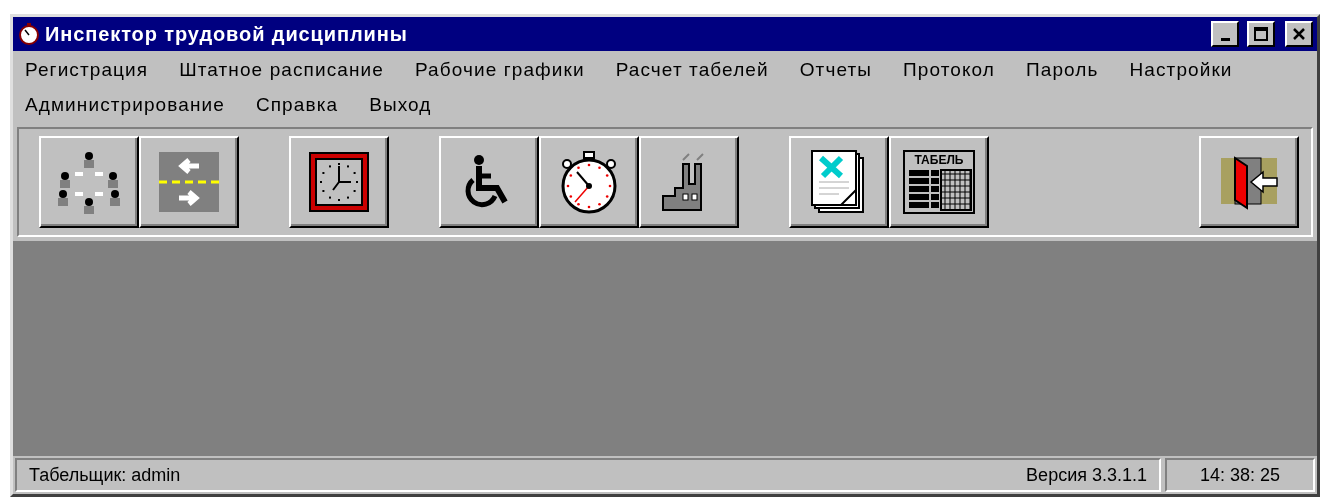 The height and width of the screenshot is (501, 1324). Describe the element at coordinates (1225, 39) in the screenshot. I see `minimize-icon` at that location.